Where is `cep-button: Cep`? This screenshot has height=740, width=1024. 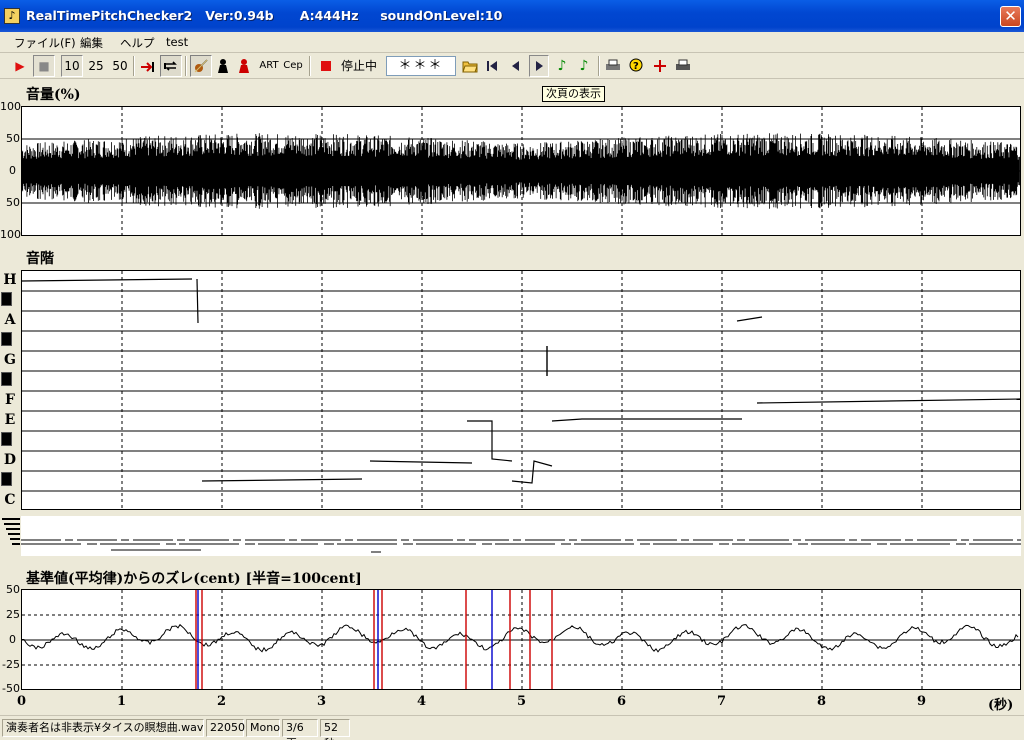
cep-button: Cep is located at coordinates (293, 66).